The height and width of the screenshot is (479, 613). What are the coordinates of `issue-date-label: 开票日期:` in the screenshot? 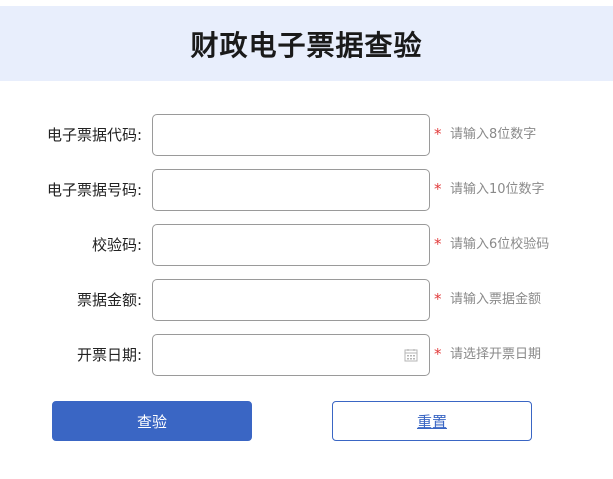 It's located at (109, 355).